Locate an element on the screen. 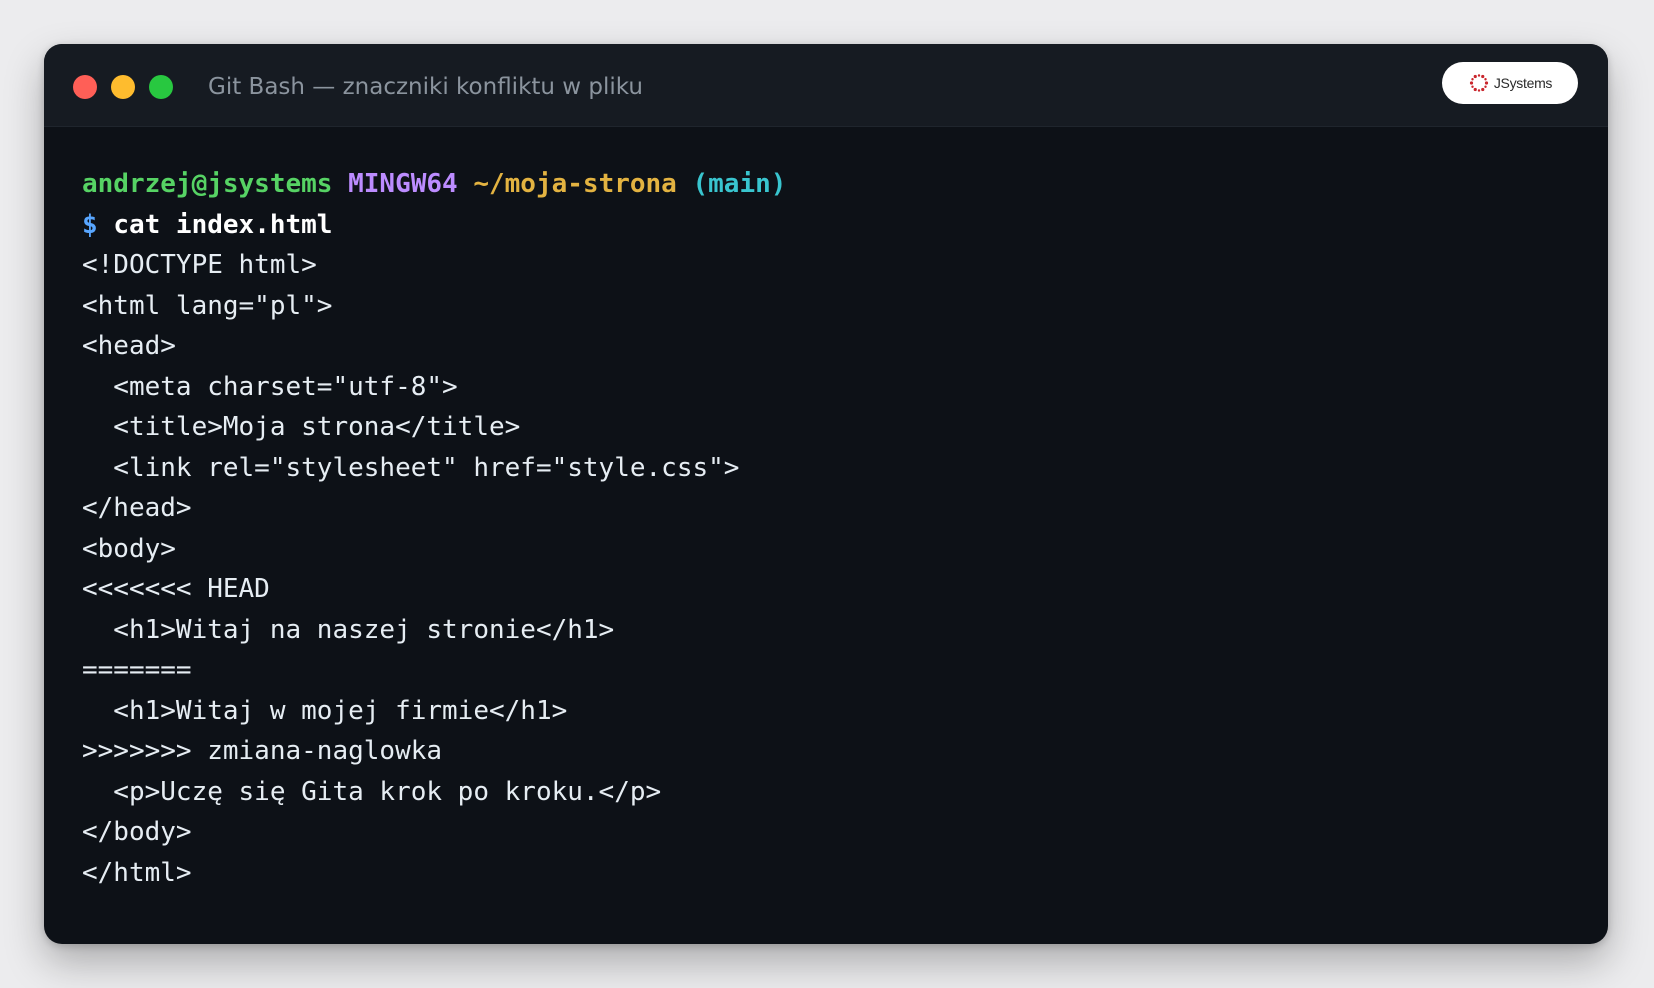  command-text: cat index.html is located at coordinates (223, 224).